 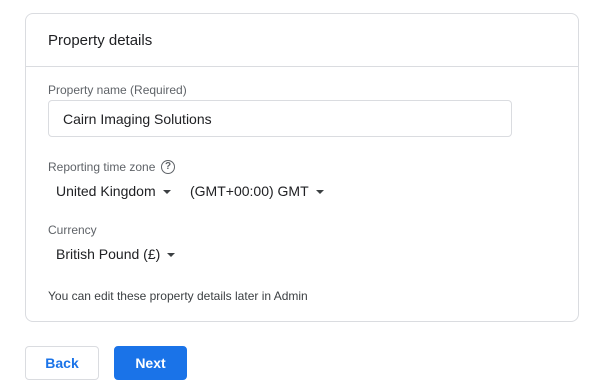 I want to click on next-button: Next, so click(x=150, y=363).